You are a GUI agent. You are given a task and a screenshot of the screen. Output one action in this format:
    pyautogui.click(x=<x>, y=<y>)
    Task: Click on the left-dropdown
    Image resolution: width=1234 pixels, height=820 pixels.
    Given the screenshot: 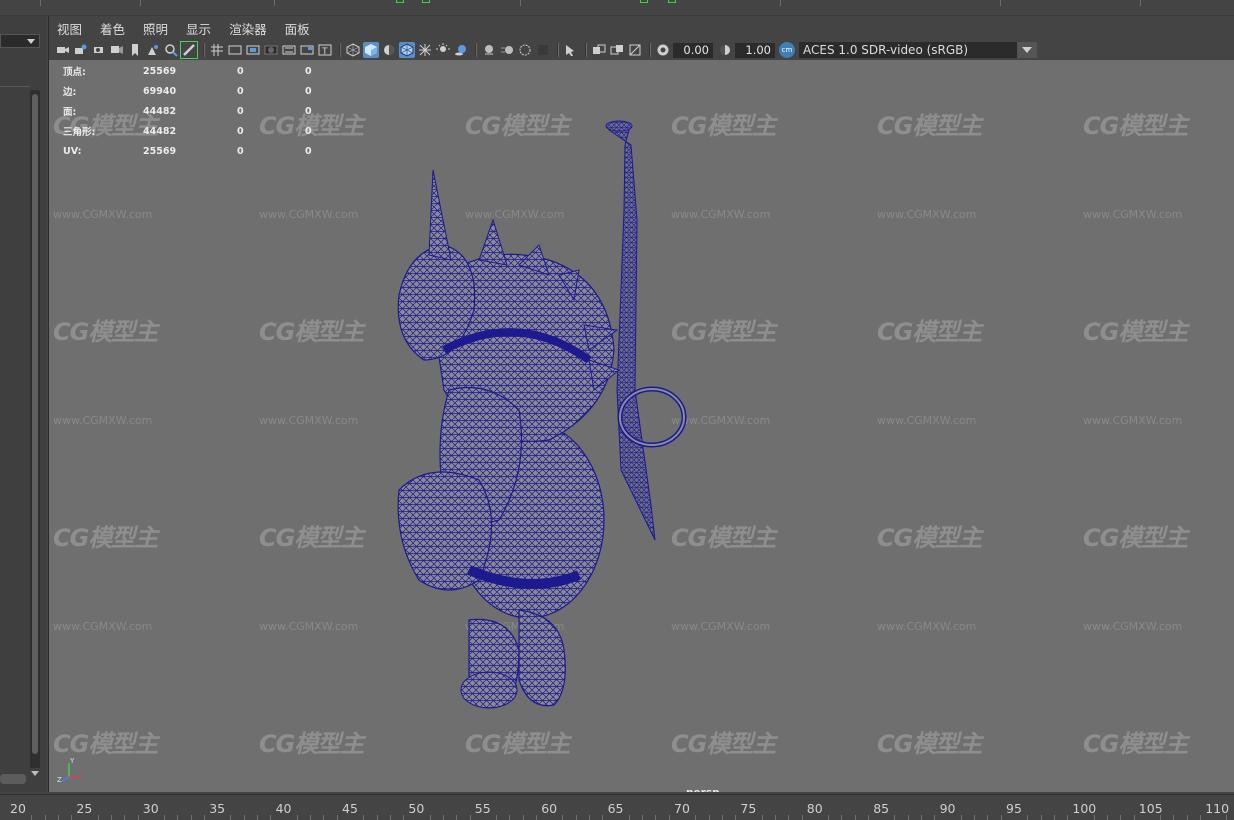 What is the action you would take?
    pyautogui.click(x=20, y=41)
    